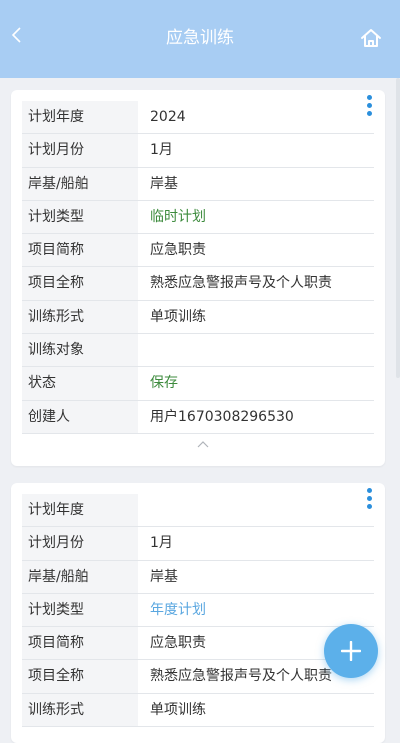 This screenshot has width=400, height=743. I want to click on table-row: 创建人 用户1670308296530, so click(198, 417).